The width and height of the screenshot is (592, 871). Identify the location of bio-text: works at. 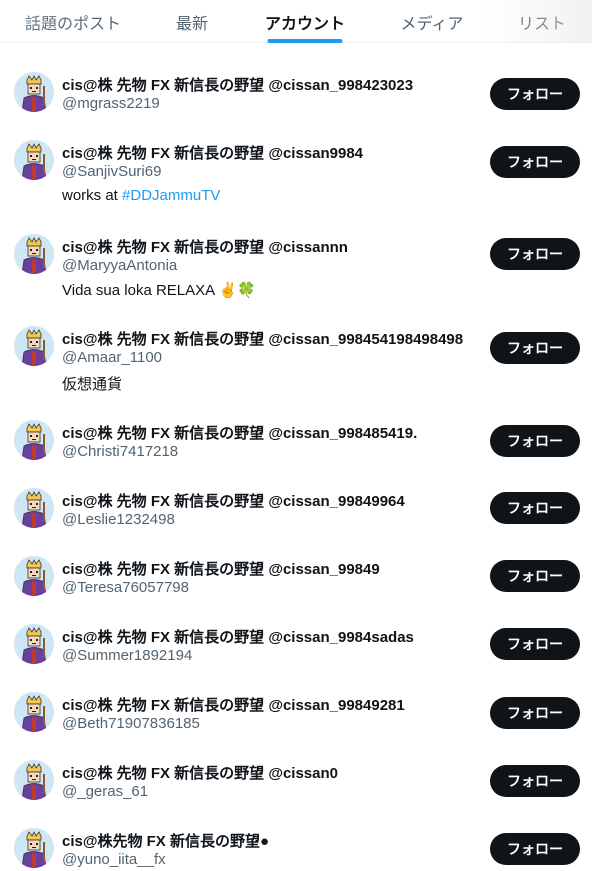
(92, 195).